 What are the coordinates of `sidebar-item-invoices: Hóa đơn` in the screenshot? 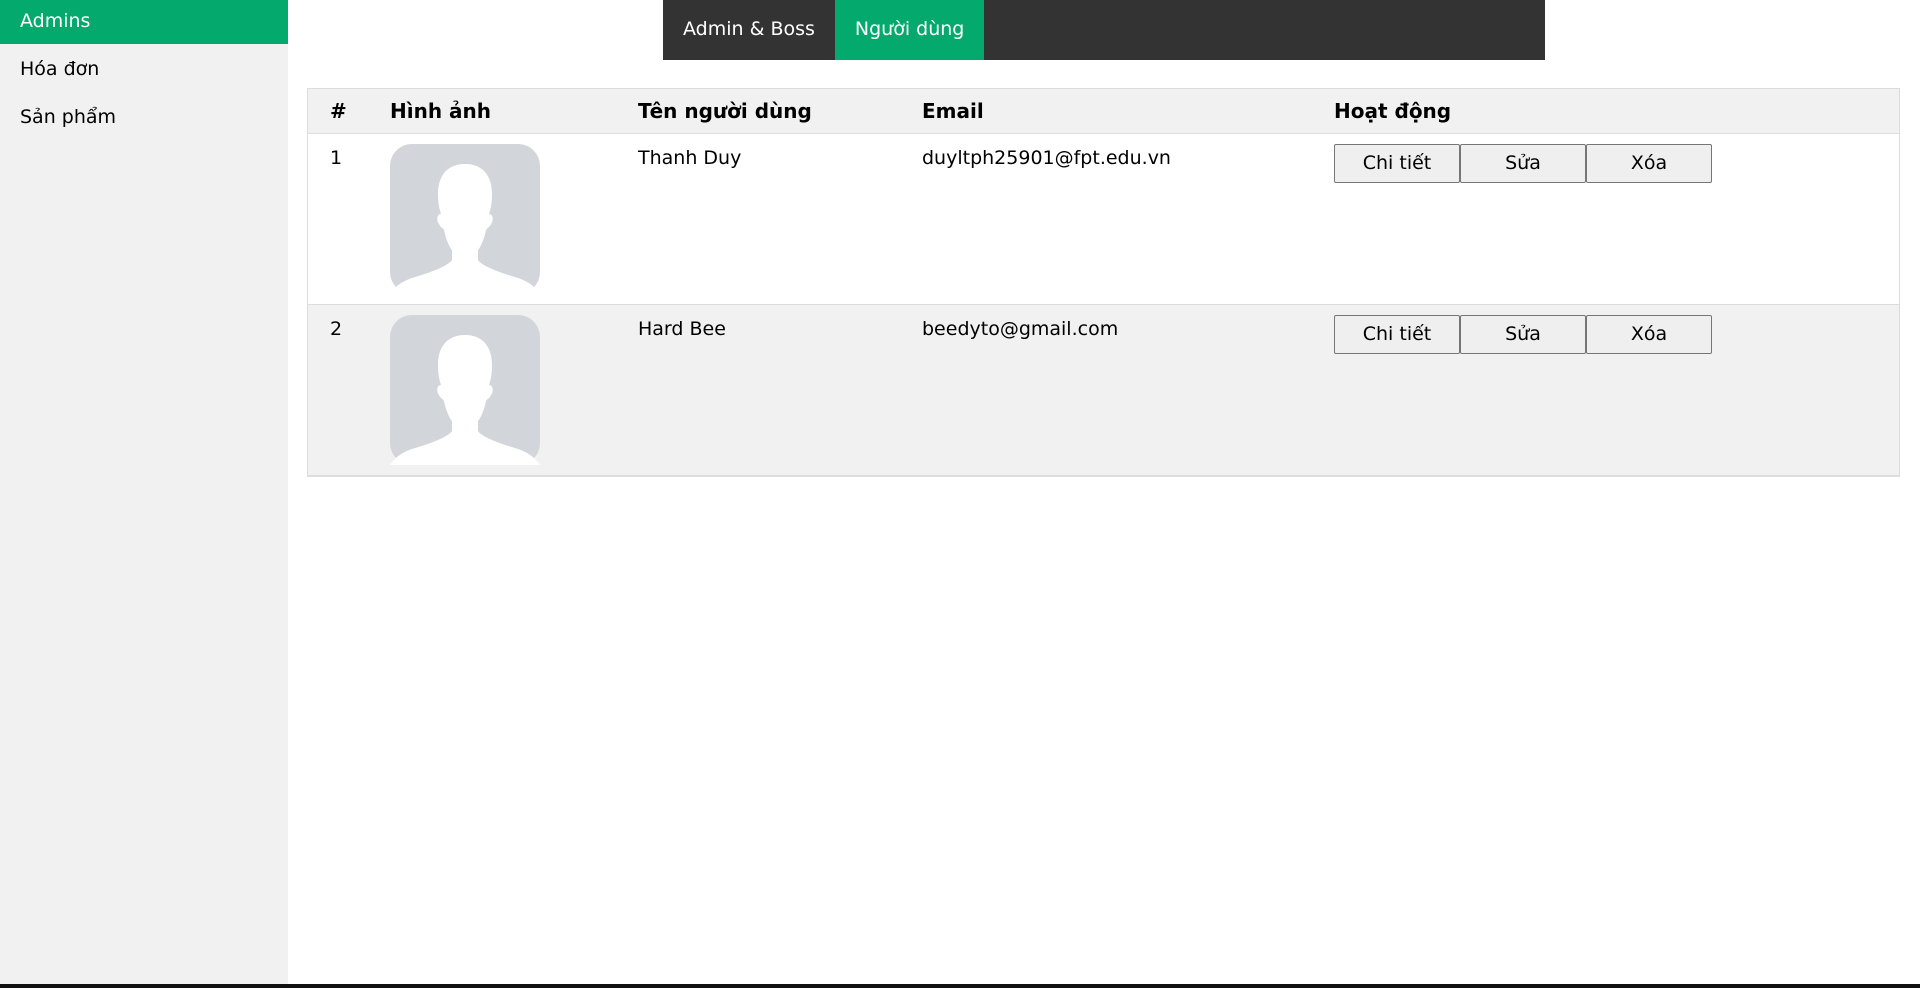 It's located at (144, 70).